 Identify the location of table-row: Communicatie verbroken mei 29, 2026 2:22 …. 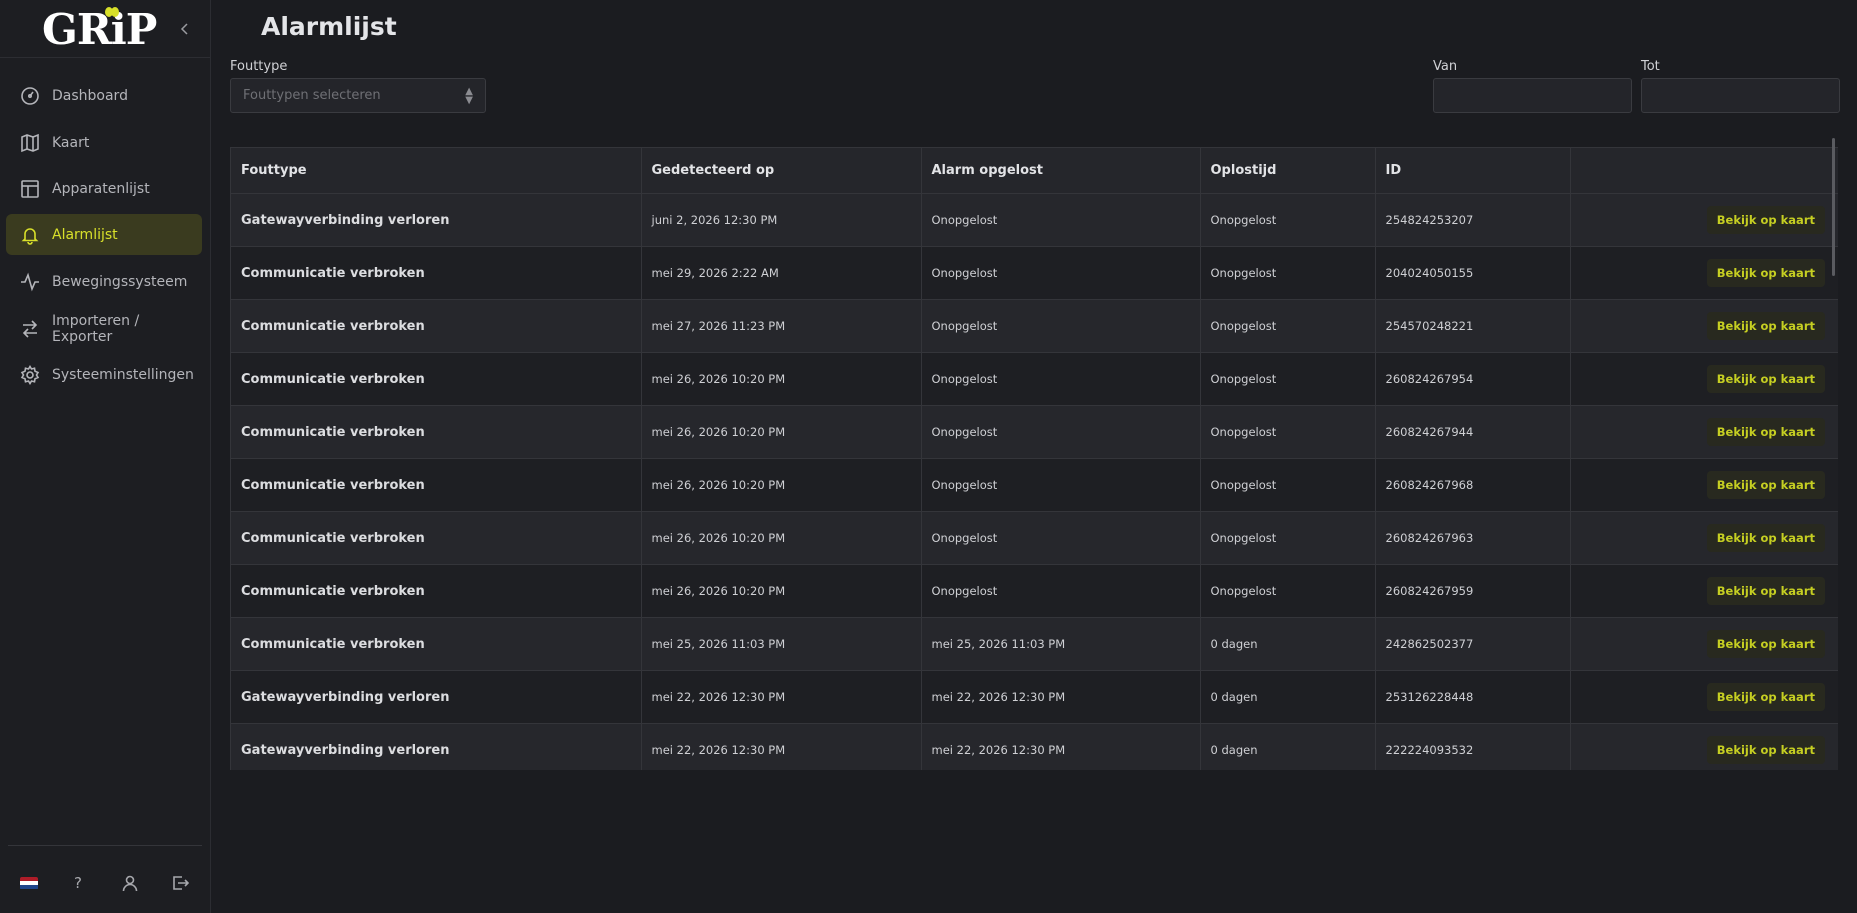
(1034, 273).